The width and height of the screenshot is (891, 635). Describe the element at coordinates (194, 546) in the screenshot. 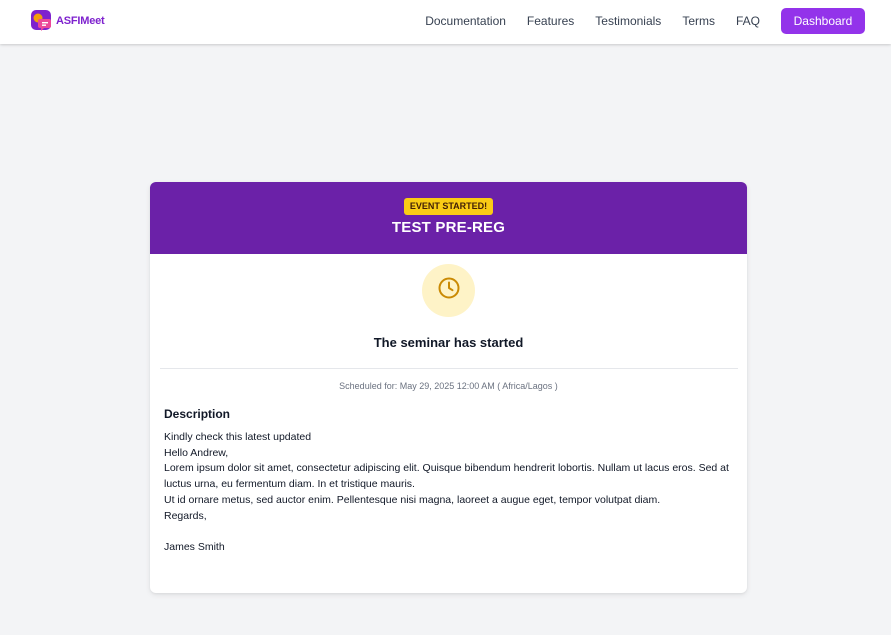

I see `description-line: James Smith` at that location.